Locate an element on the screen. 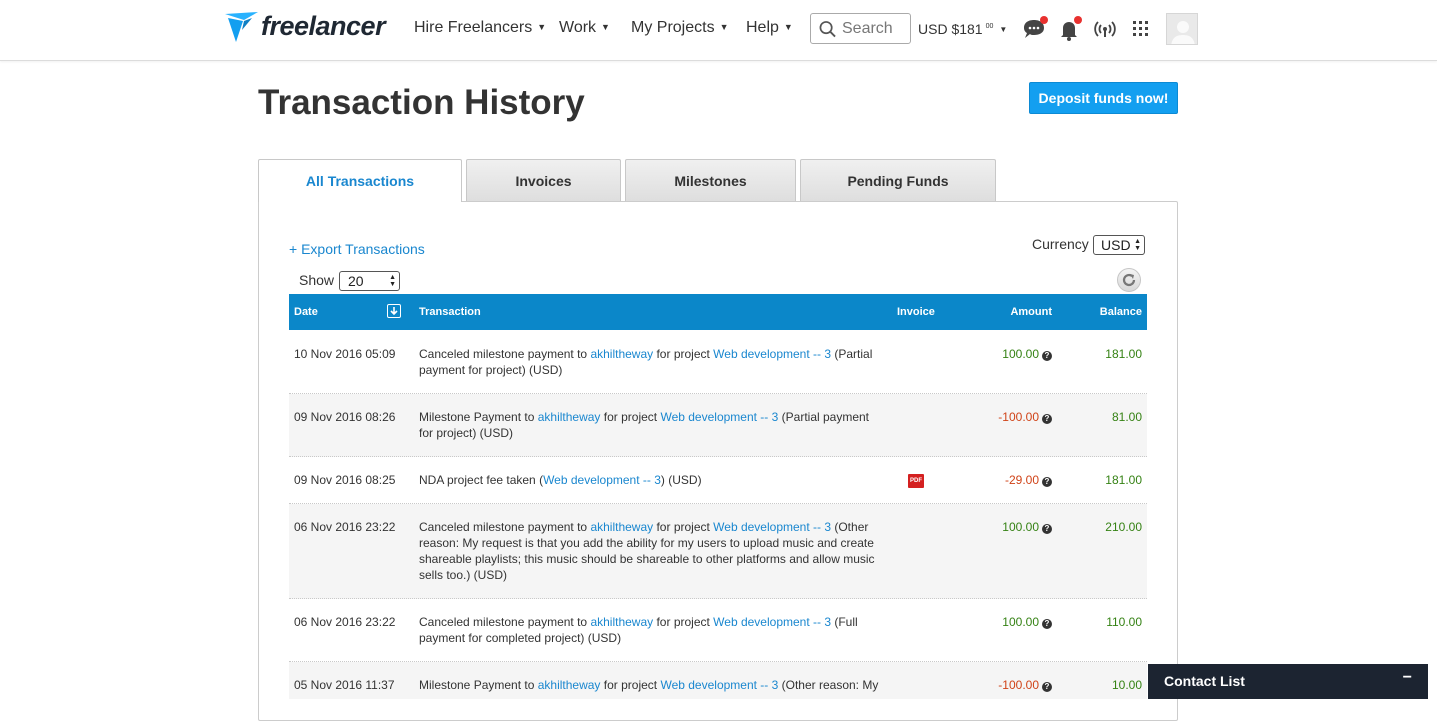  page-size-value: 20 is located at coordinates (356, 281).